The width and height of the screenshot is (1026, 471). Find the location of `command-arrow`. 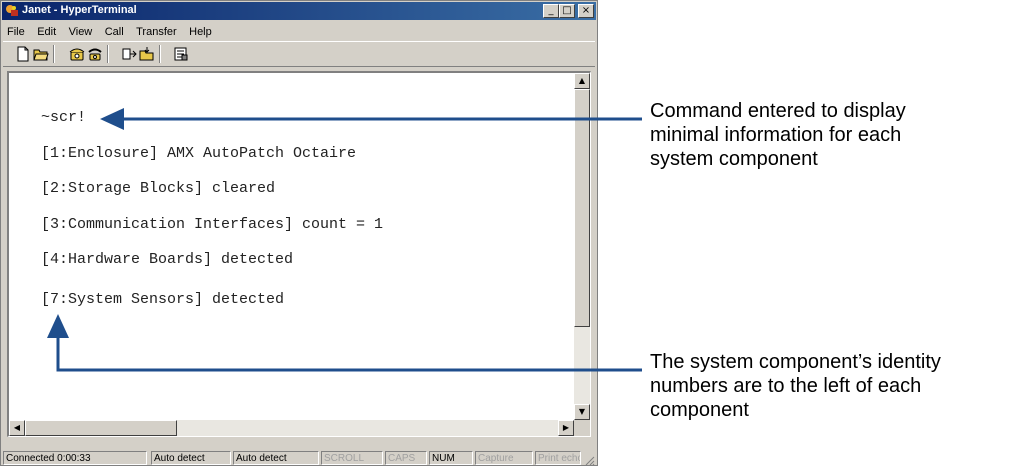

command-arrow is located at coordinates (371, 119).